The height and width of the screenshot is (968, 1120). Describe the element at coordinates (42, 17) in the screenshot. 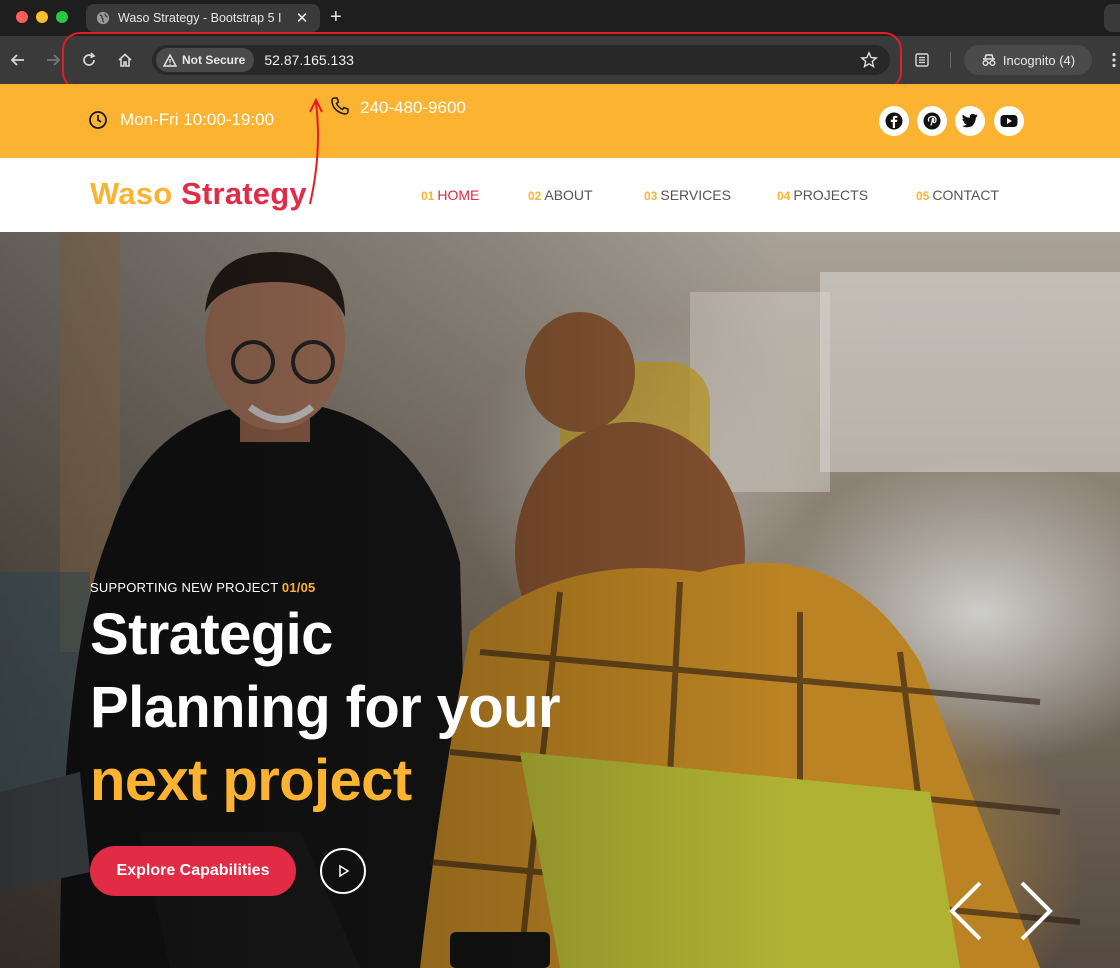

I see `minimize-window-button` at that location.